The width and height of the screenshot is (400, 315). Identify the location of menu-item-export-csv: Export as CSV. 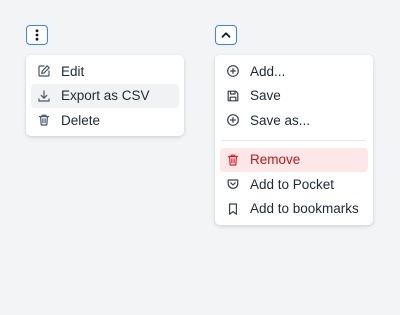
(105, 95).